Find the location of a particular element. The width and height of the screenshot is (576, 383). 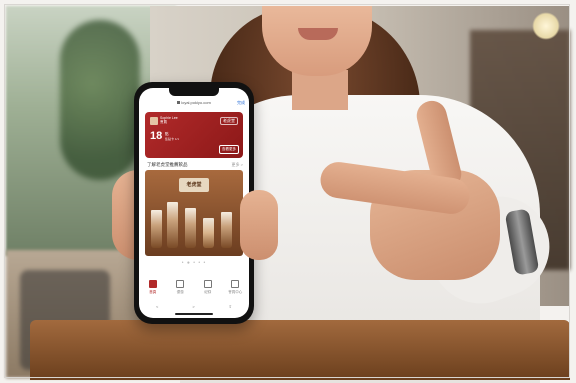

background-plant is located at coordinates (100, 100).